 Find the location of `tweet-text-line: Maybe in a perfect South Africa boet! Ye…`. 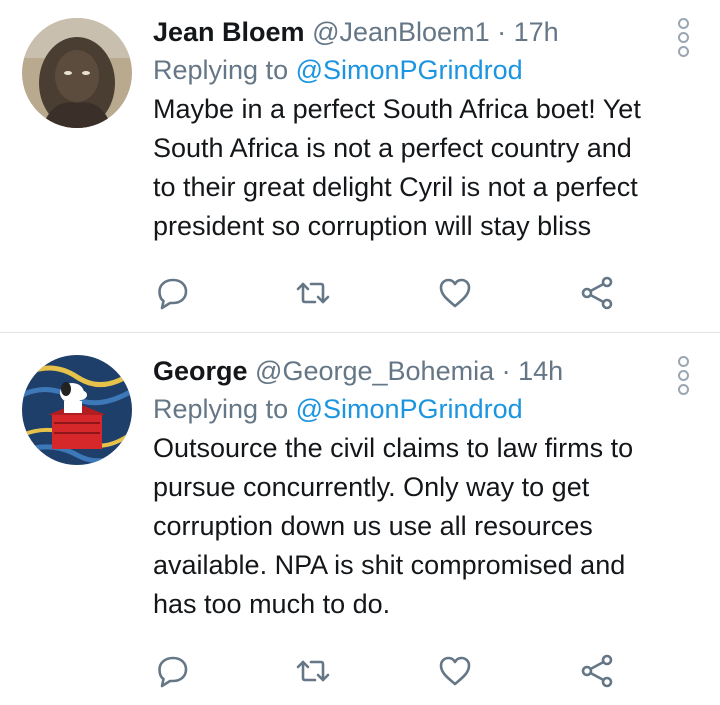

tweet-text-line: Maybe in a perfect South Africa boet! Ye… is located at coordinates (397, 109).